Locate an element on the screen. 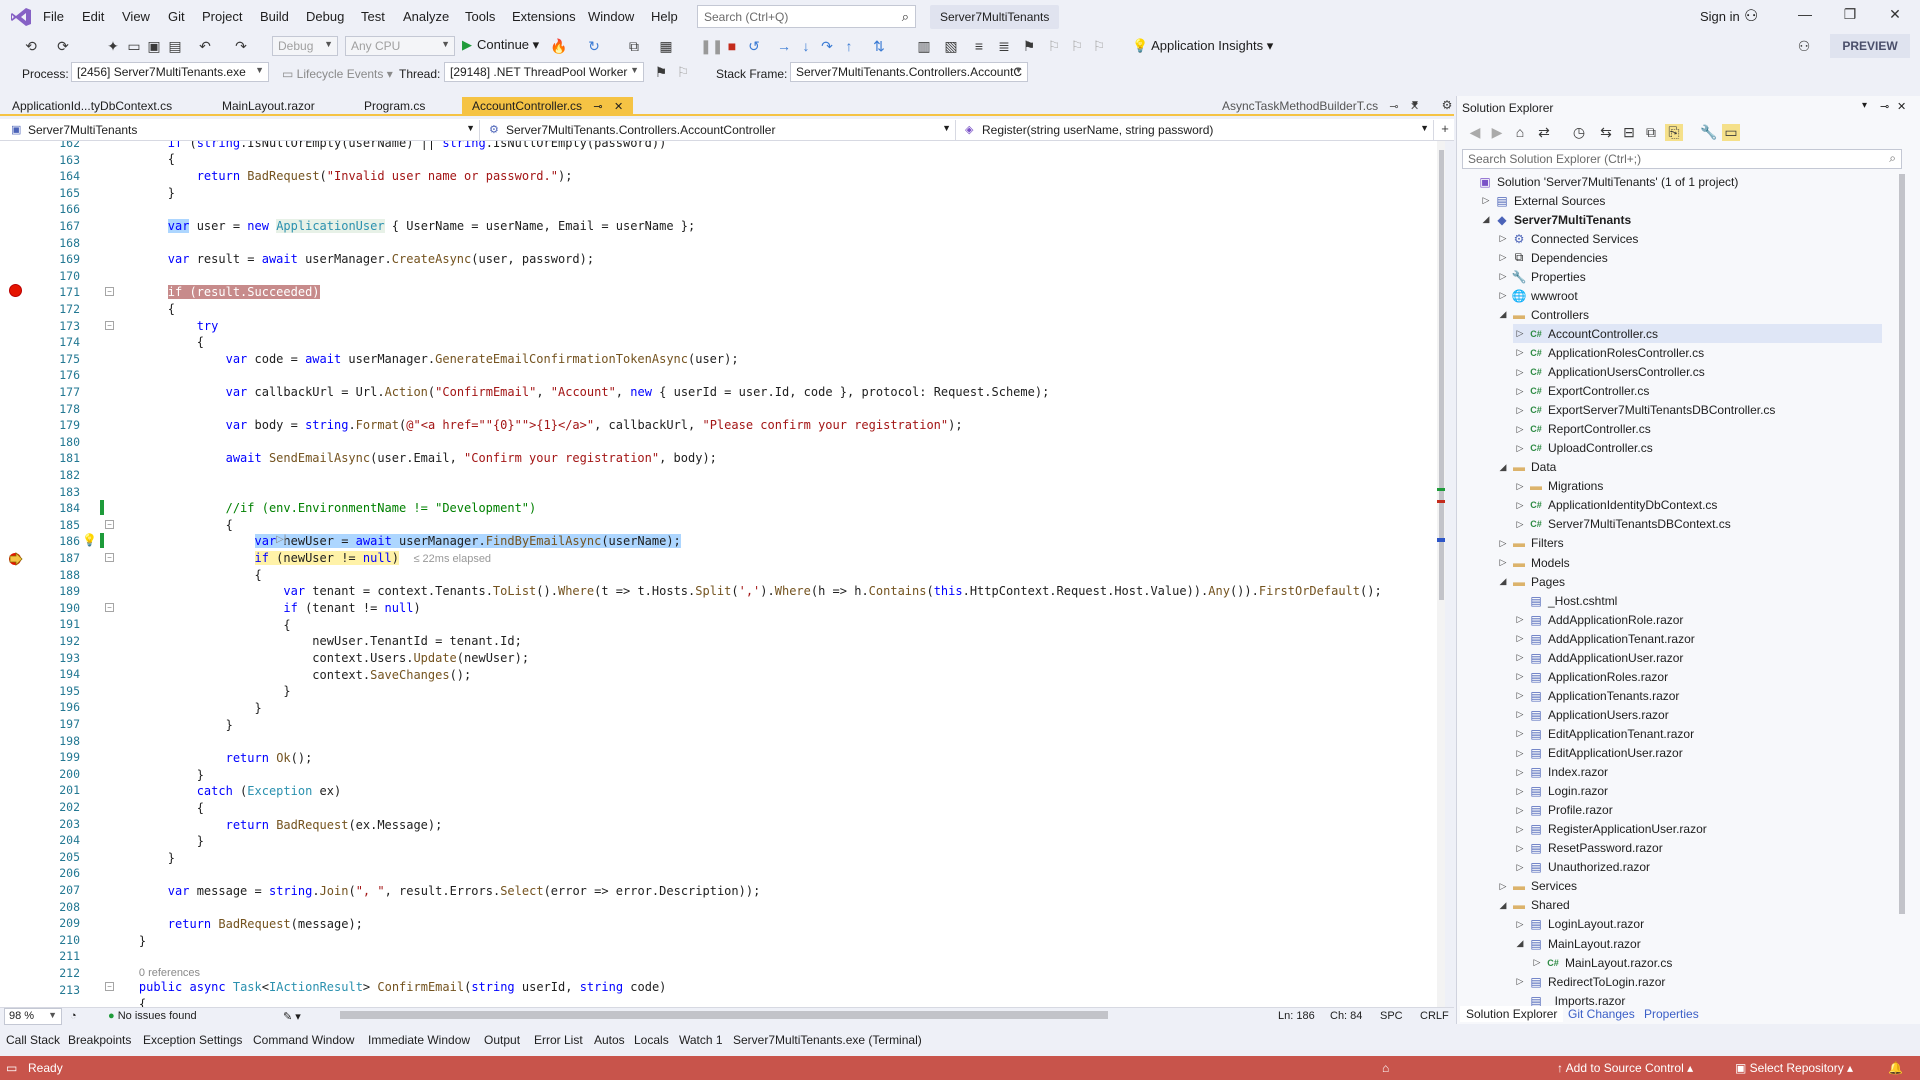 The height and width of the screenshot is (1080, 1920). select-repository-button: ▣ Select Repository ▴ is located at coordinates (1794, 1068).